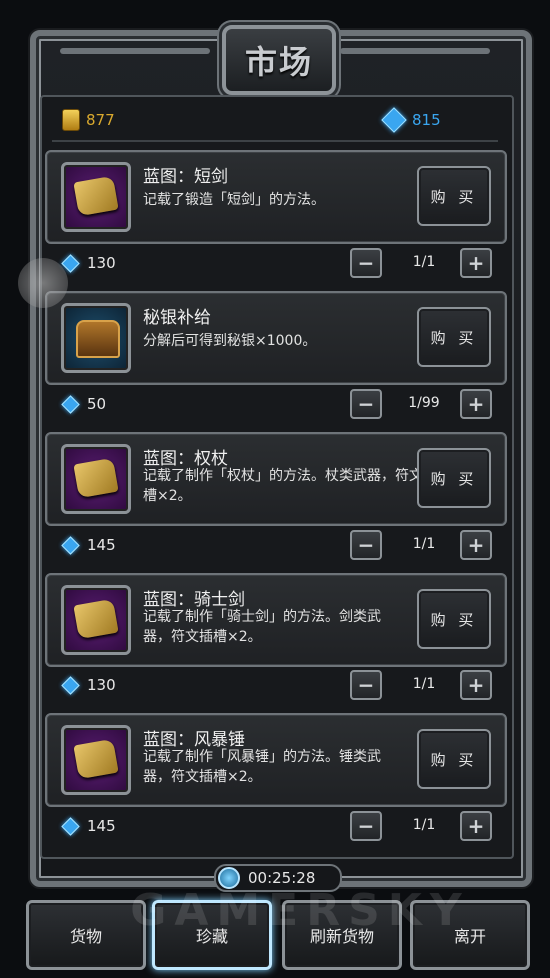 This screenshot has width=550, height=978. I want to click on page-title: 市场, so click(278, 62).